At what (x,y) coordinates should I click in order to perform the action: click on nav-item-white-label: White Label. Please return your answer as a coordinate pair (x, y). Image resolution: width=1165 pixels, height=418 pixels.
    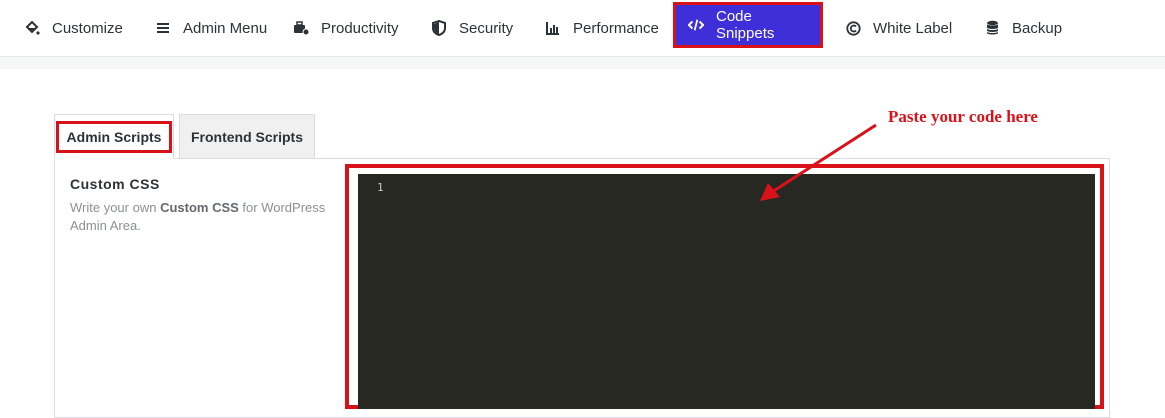
    Looking at the image, I should click on (898, 28).